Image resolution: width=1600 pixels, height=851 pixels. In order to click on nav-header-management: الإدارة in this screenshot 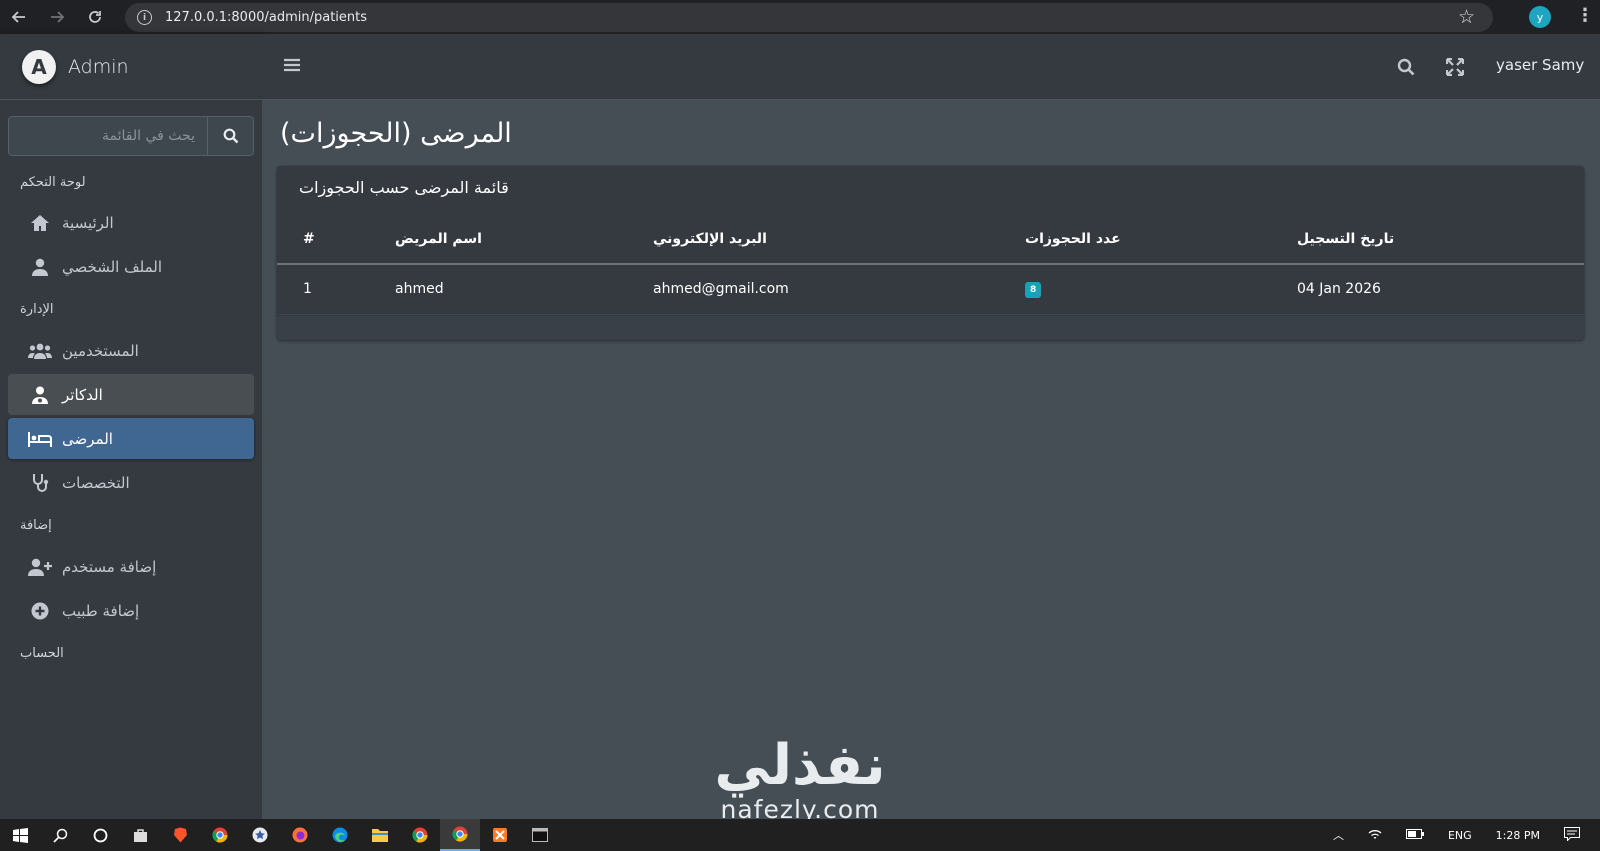, I will do `click(37, 309)`.